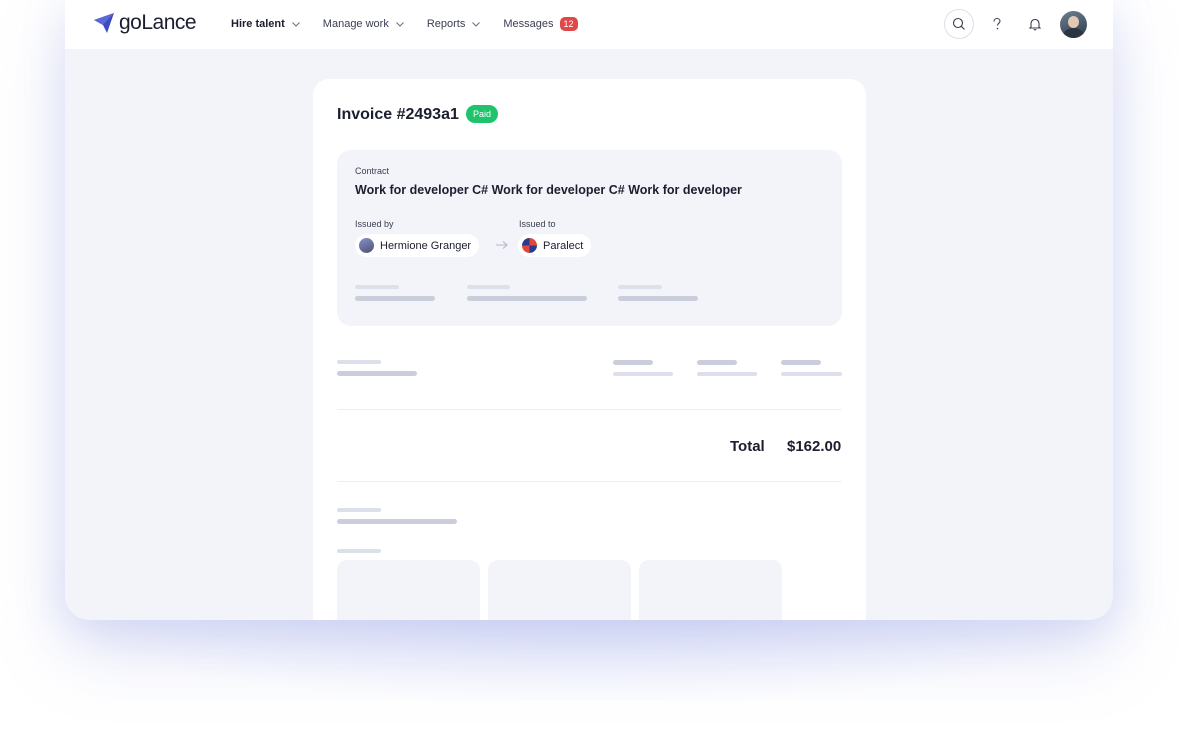  What do you see at coordinates (482, 114) in the screenshot?
I see `status-badge: Paid` at bounding box center [482, 114].